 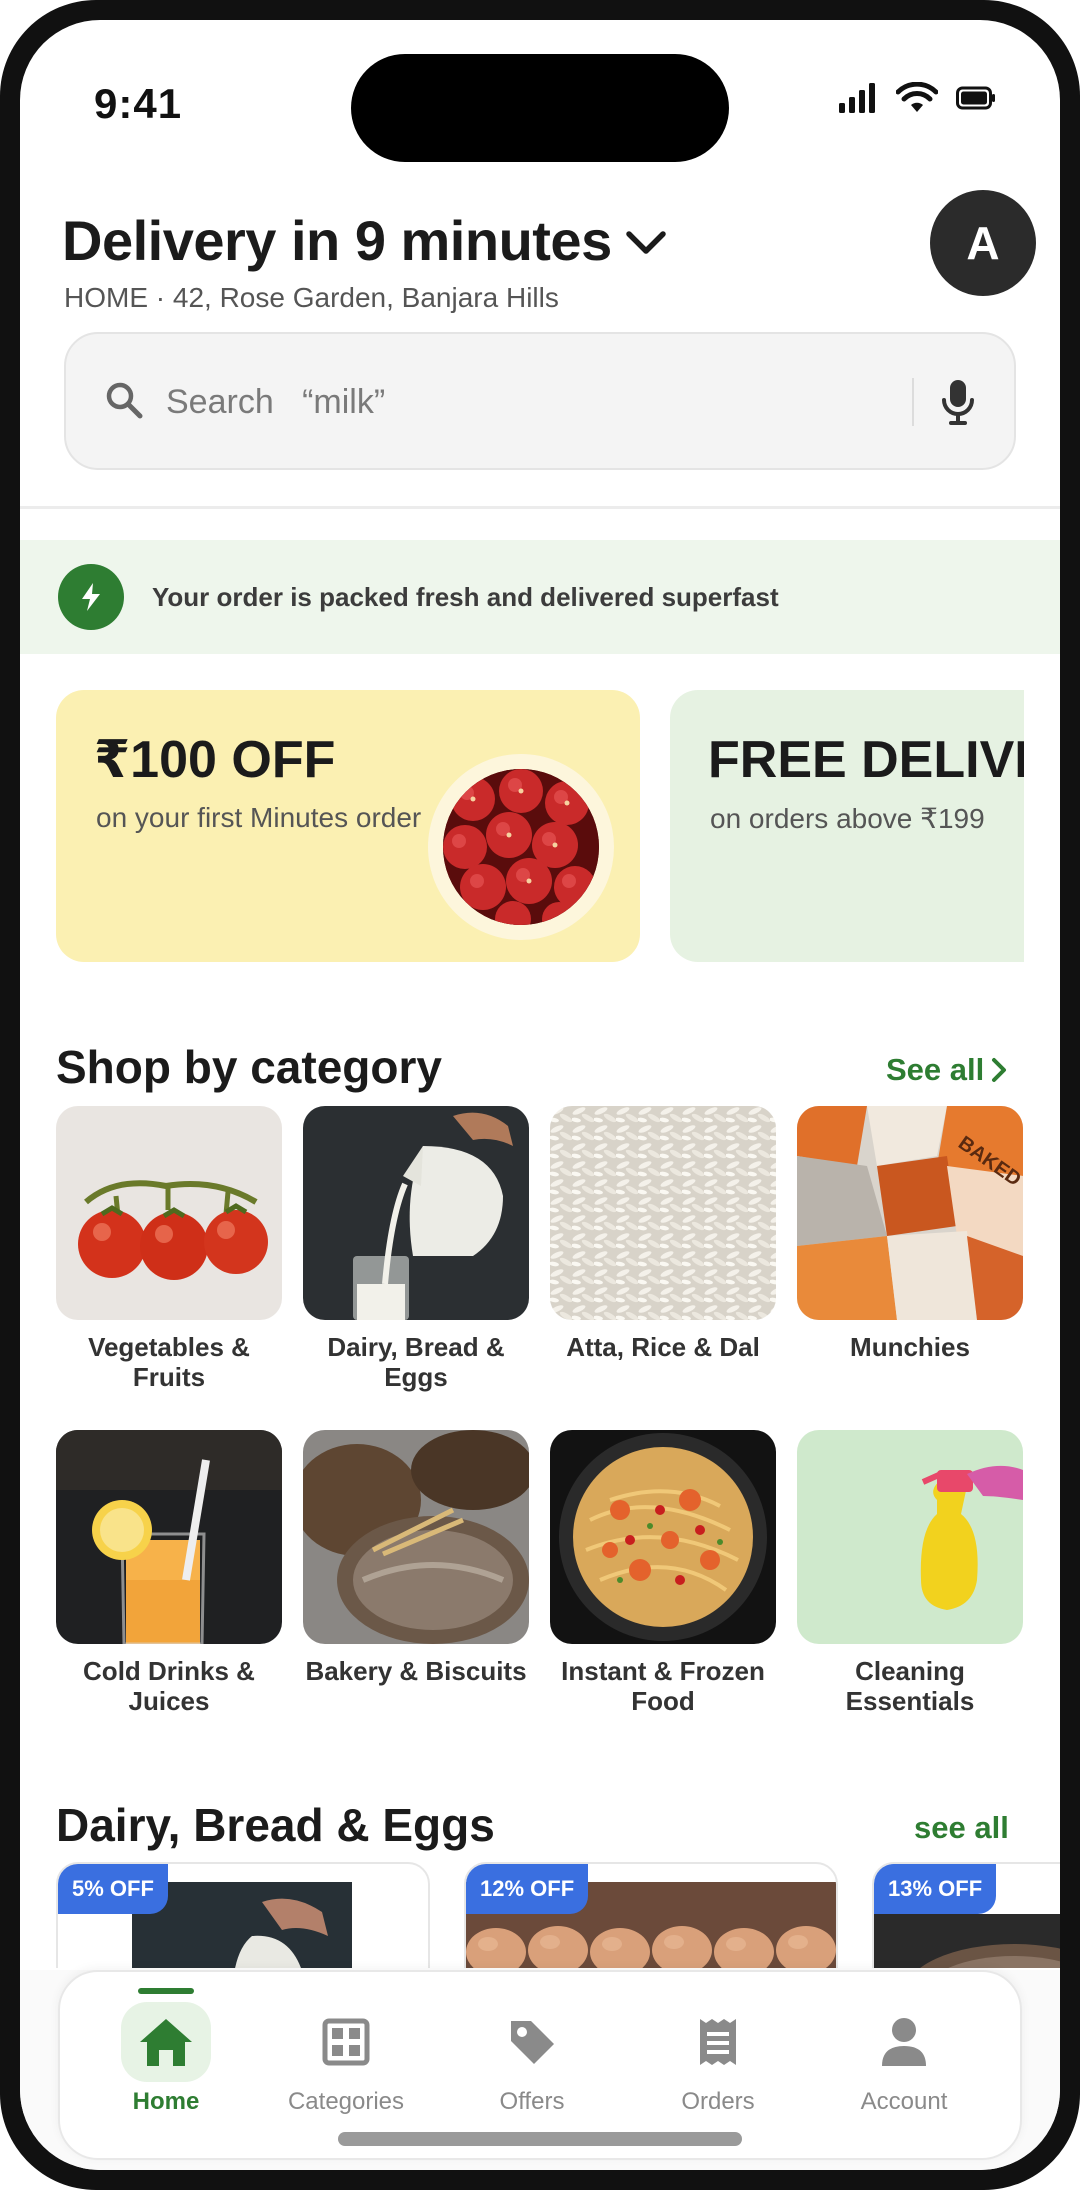 I want to click on category-label: Cleaning Essentials, so click(x=910, y=1686).